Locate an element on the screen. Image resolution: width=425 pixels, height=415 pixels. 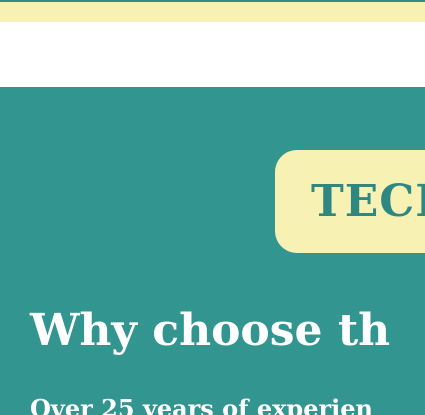
top-accent-band is located at coordinates (212, 12).